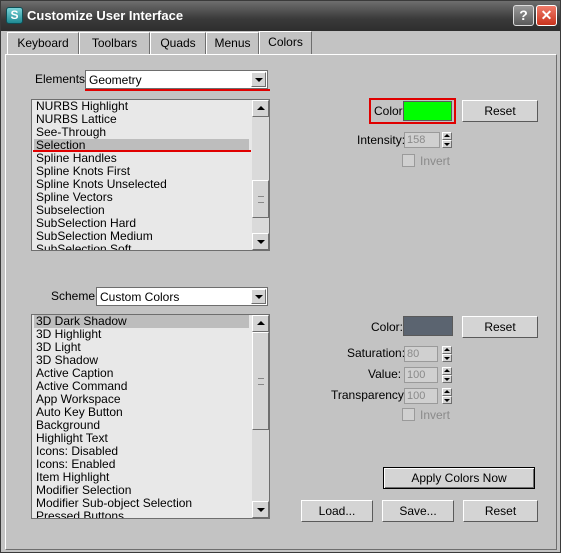 The width and height of the screenshot is (561, 553). I want to click on window-title: Customize User Interface, so click(105, 15).